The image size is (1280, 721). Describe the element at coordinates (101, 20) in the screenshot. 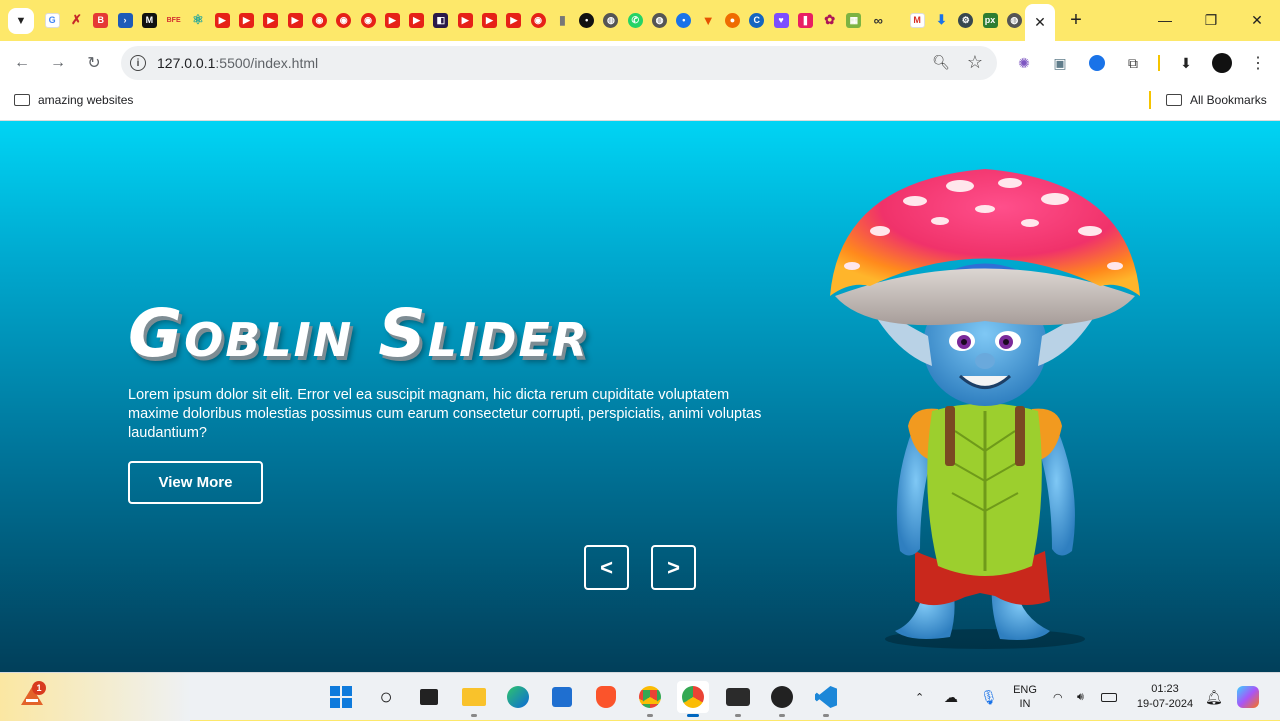

I see `pinned-tab: B` at that location.